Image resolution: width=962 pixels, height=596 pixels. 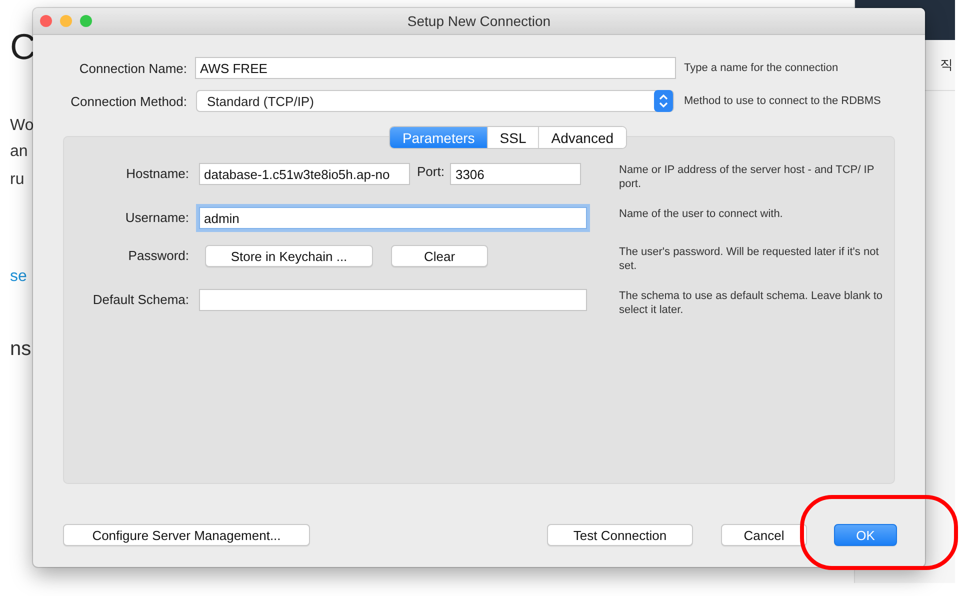 I want to click on field-label: Connection Name:, so click(x=132, y=68).